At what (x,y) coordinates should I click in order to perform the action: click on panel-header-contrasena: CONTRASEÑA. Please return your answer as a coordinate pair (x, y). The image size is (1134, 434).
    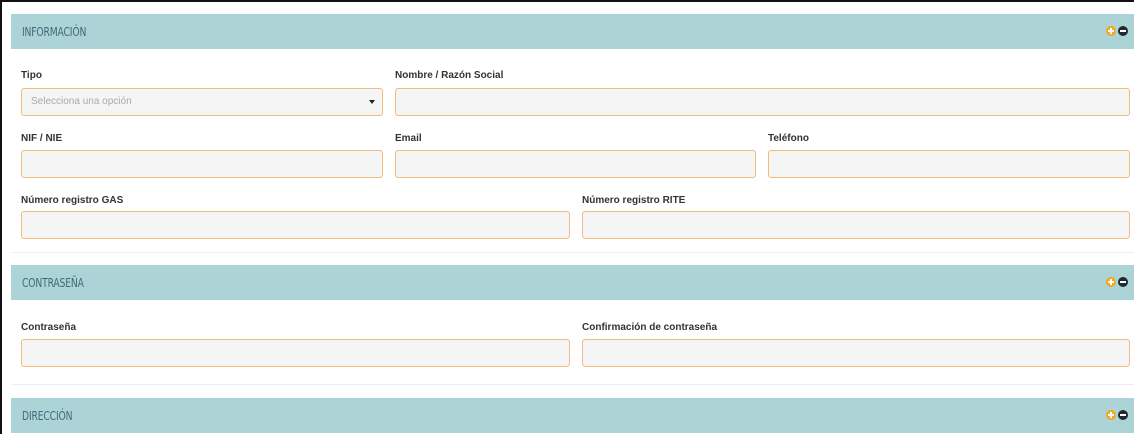
    Looking at the image, I should click on (572, 282).